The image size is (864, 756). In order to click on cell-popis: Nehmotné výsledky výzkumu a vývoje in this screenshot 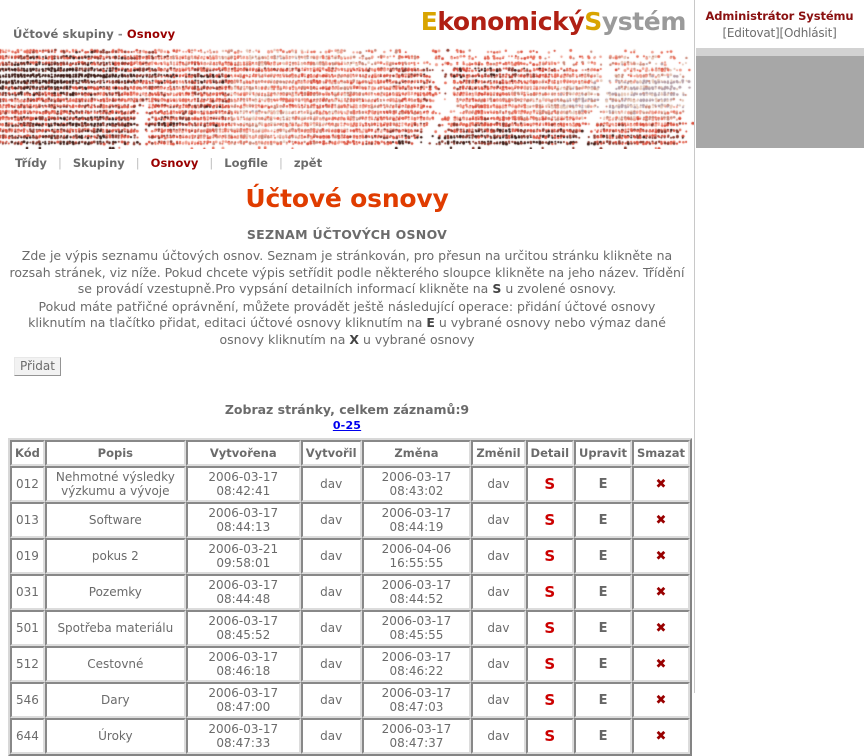, I will do `click(115, 484)`.